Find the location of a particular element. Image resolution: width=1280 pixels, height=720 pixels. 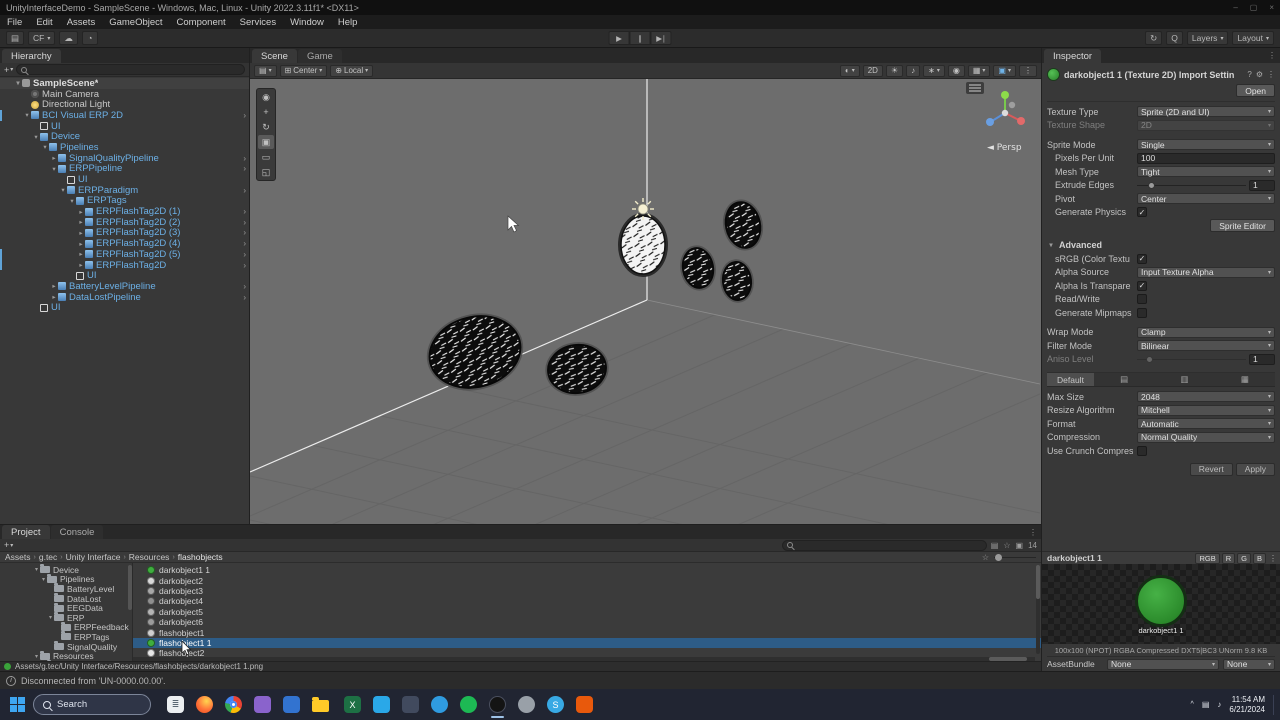

taskbar-app-spotify is located at coordinates (468, 704).